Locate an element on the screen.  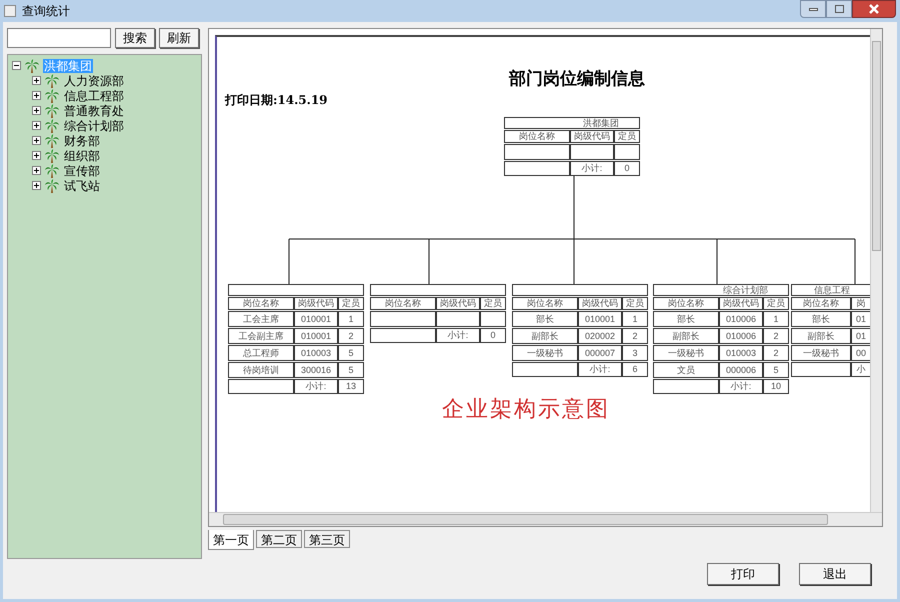
table-cell: 洪都集团 is located at coordinates (572, 123).